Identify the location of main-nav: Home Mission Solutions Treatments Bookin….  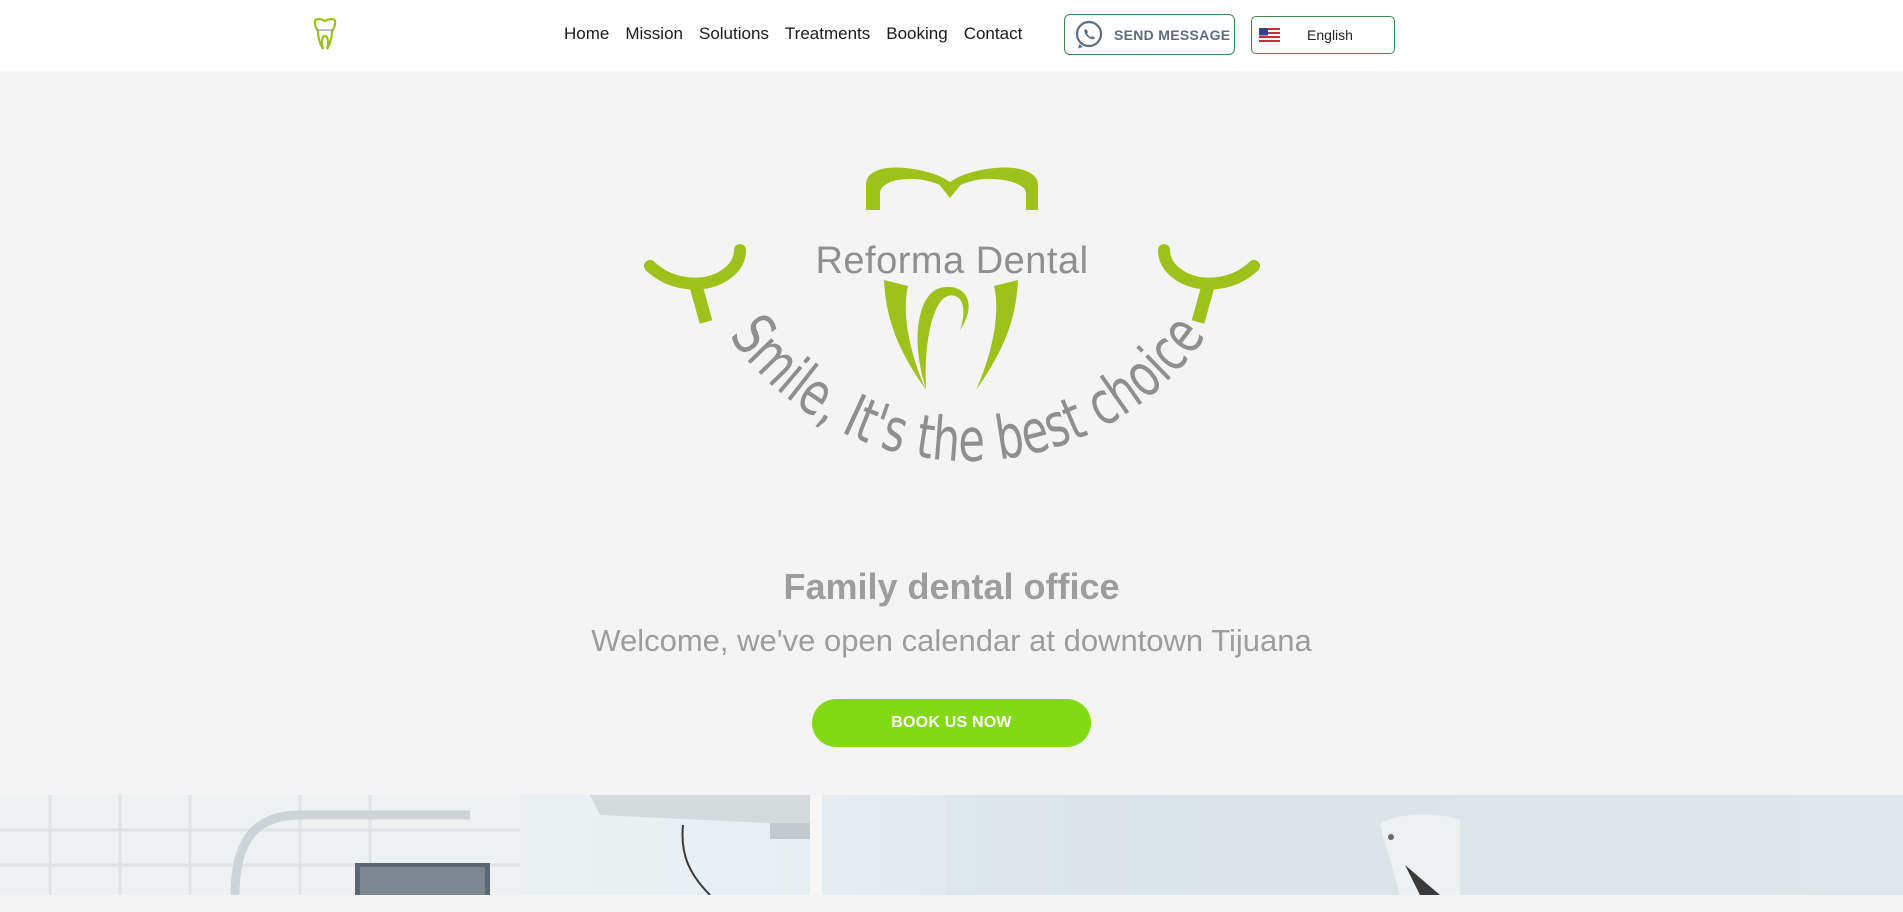
(793, 34).